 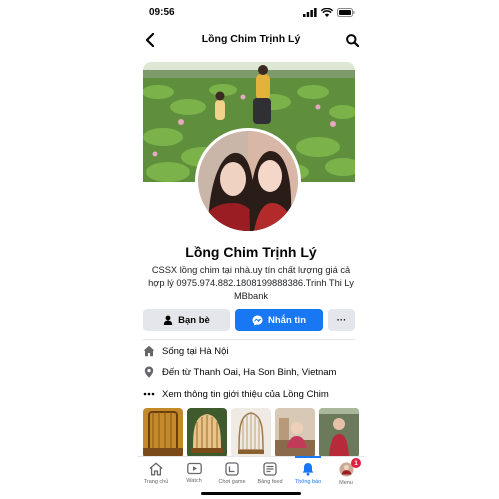 What do you see at coordinates (168, 320) in the screenshot?
I see `friend-icon` at bounding box center [168, 320].